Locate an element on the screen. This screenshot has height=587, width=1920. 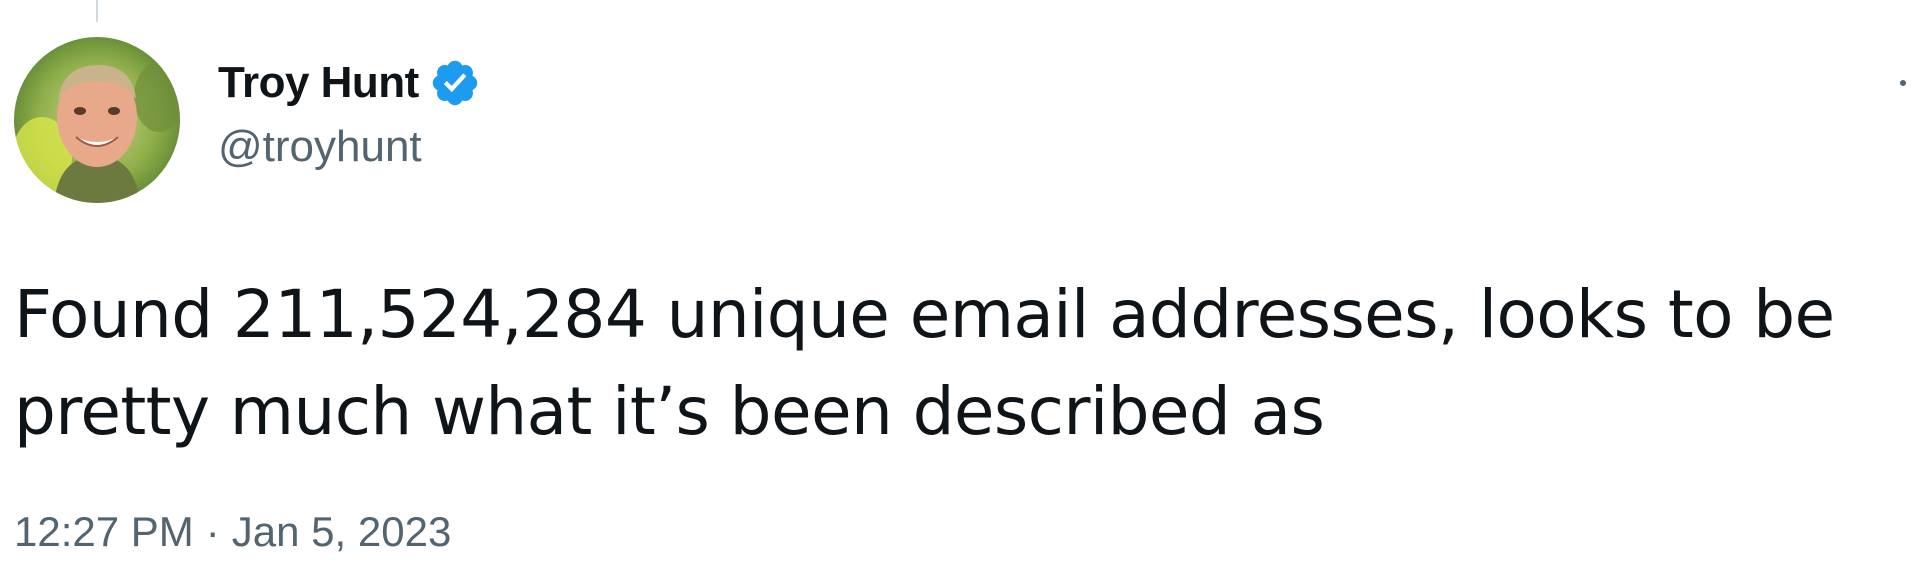
tweet-date-link: Jan 5, 2023 is located at coordinates (342, 531).